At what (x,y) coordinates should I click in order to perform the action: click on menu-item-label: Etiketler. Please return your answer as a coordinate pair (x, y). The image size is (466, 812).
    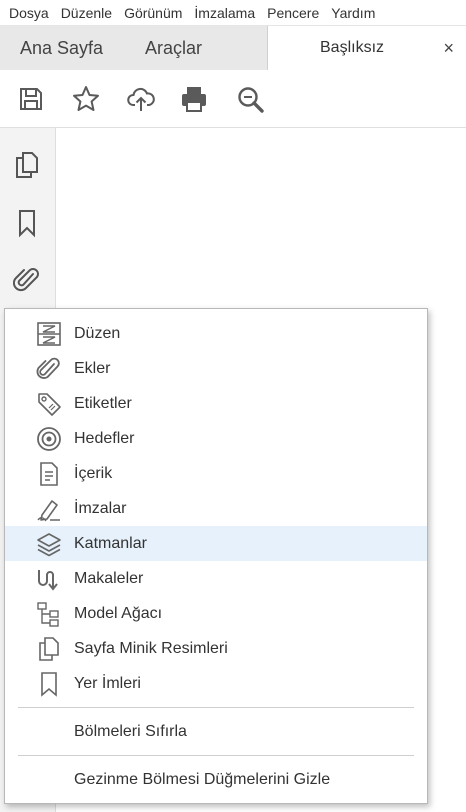
    Looking at the image, I should click on (103, 403).